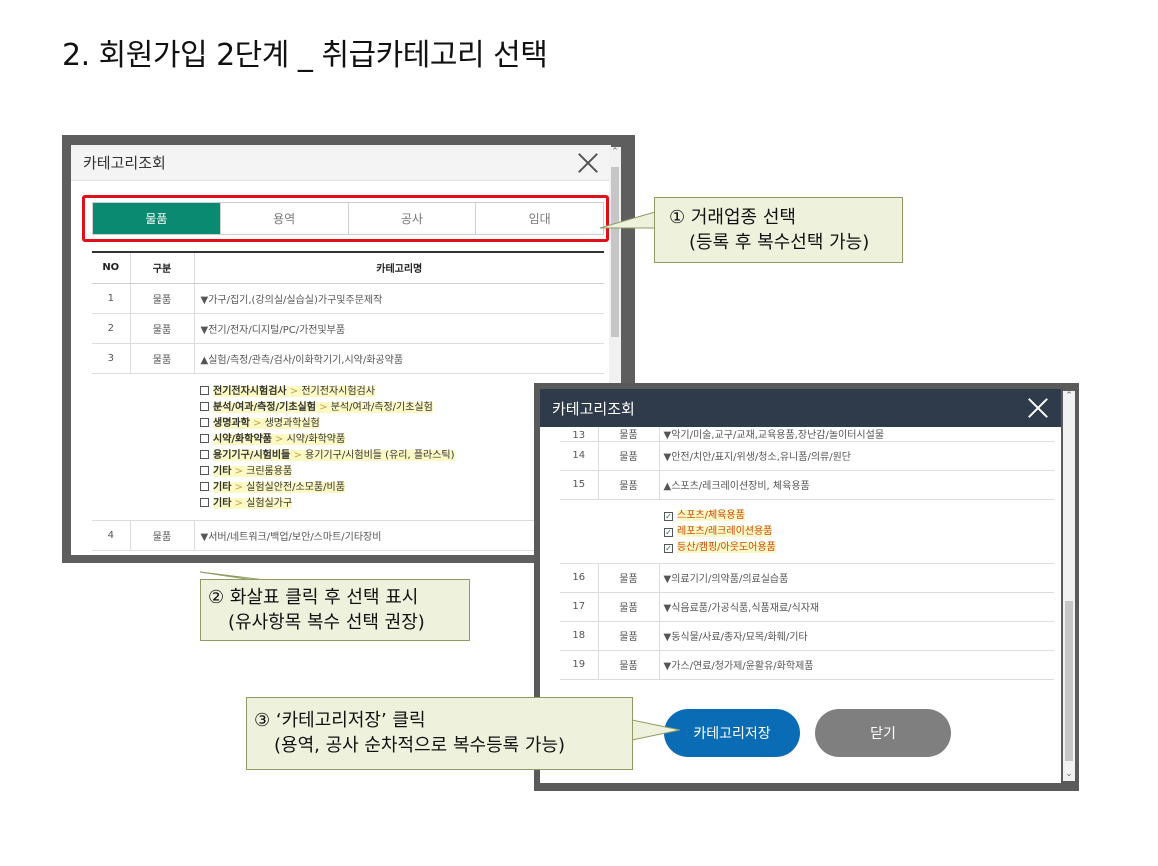 This screenshot has height=866, width=1158. What do you see at coordinates (1069, 775) in the screenshot?
I see `scroll-down-icon: ⌄` at bounding box center [1069, 775].